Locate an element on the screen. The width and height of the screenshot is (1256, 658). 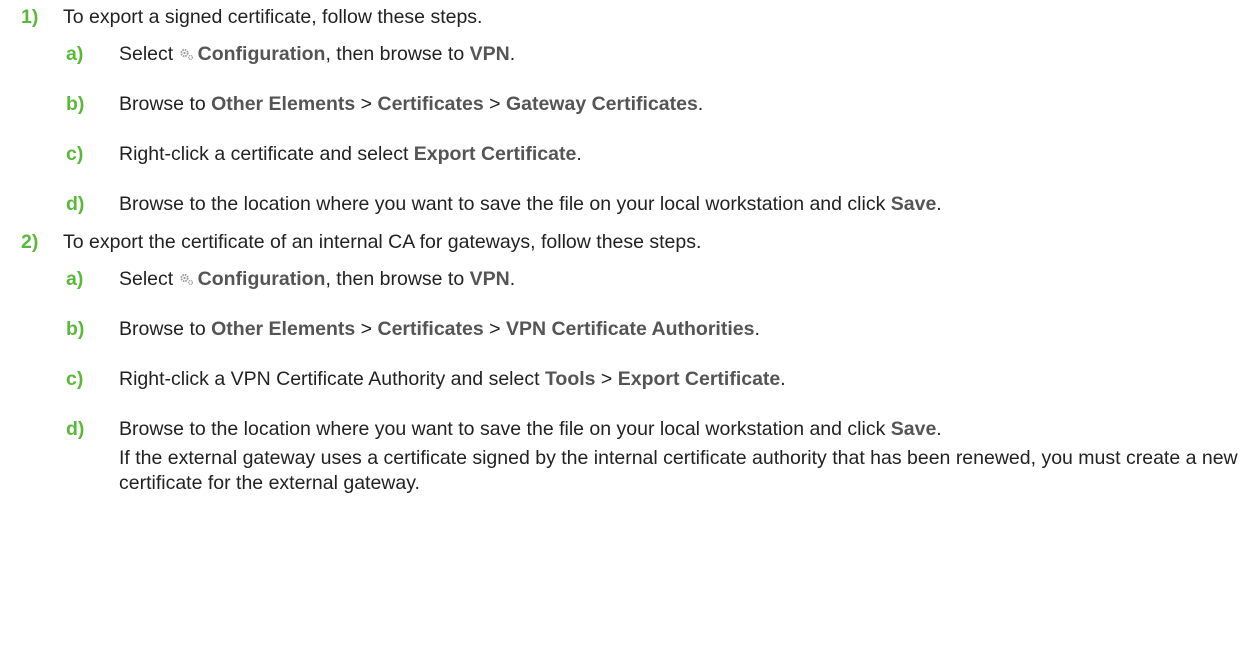
ui-term: Gateway Certificates is located at coordinates (601, 104).